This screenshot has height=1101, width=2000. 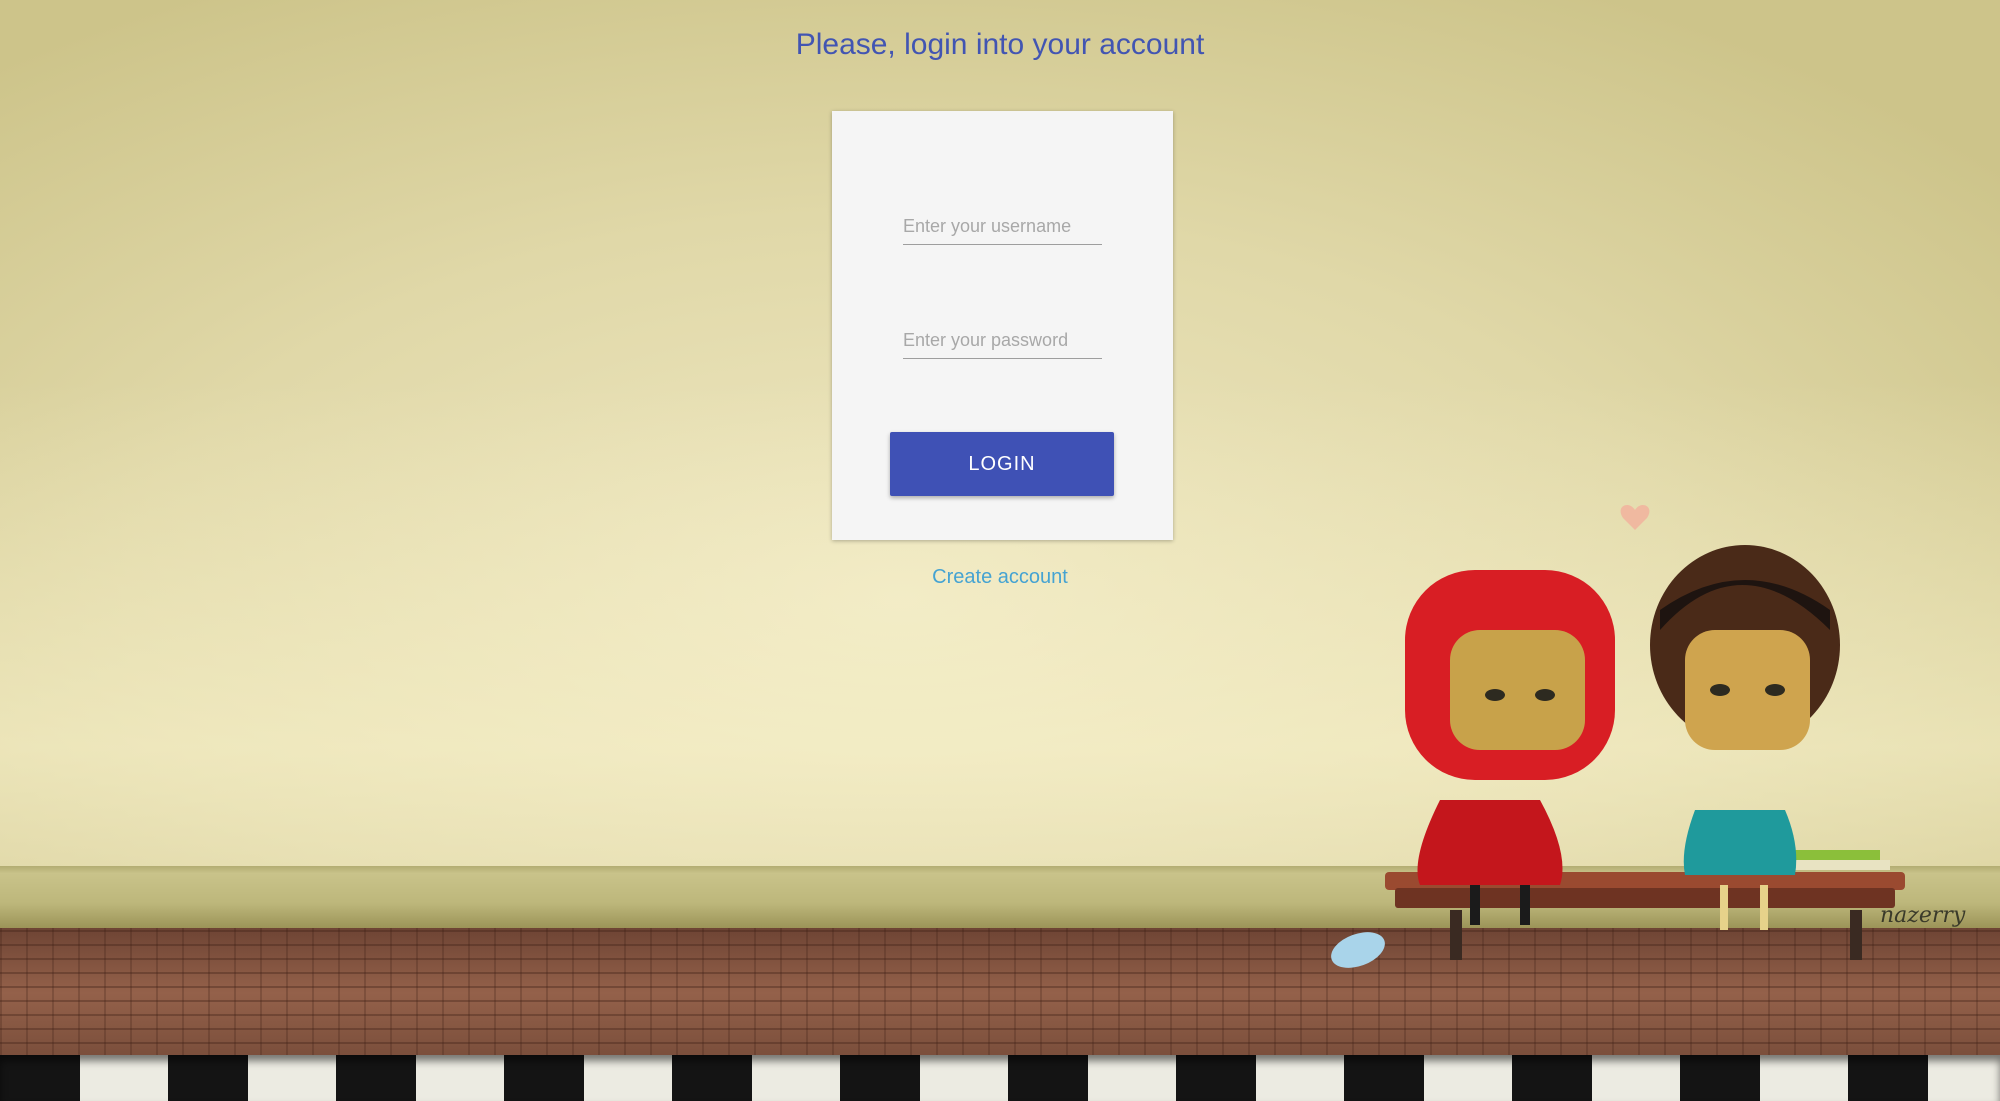 I want to click on login-card: LOGIN, so click(x=1002, y=325).